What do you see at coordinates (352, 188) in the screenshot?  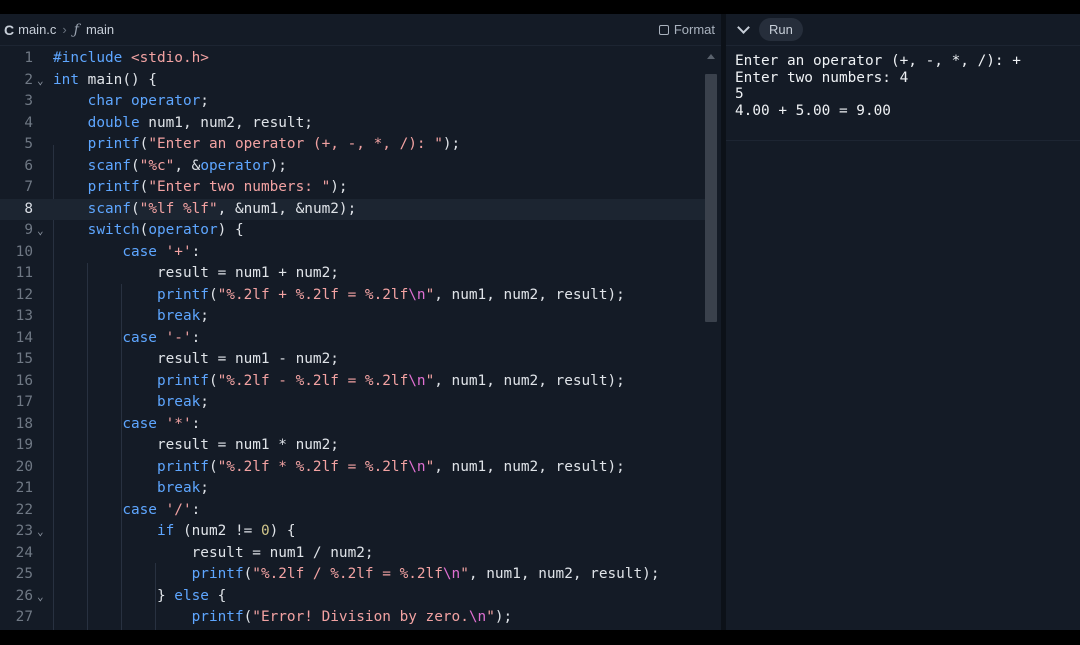 I see `code-line: 7 printf("Enter two numbers: ");` at bounding box center [352, 188].